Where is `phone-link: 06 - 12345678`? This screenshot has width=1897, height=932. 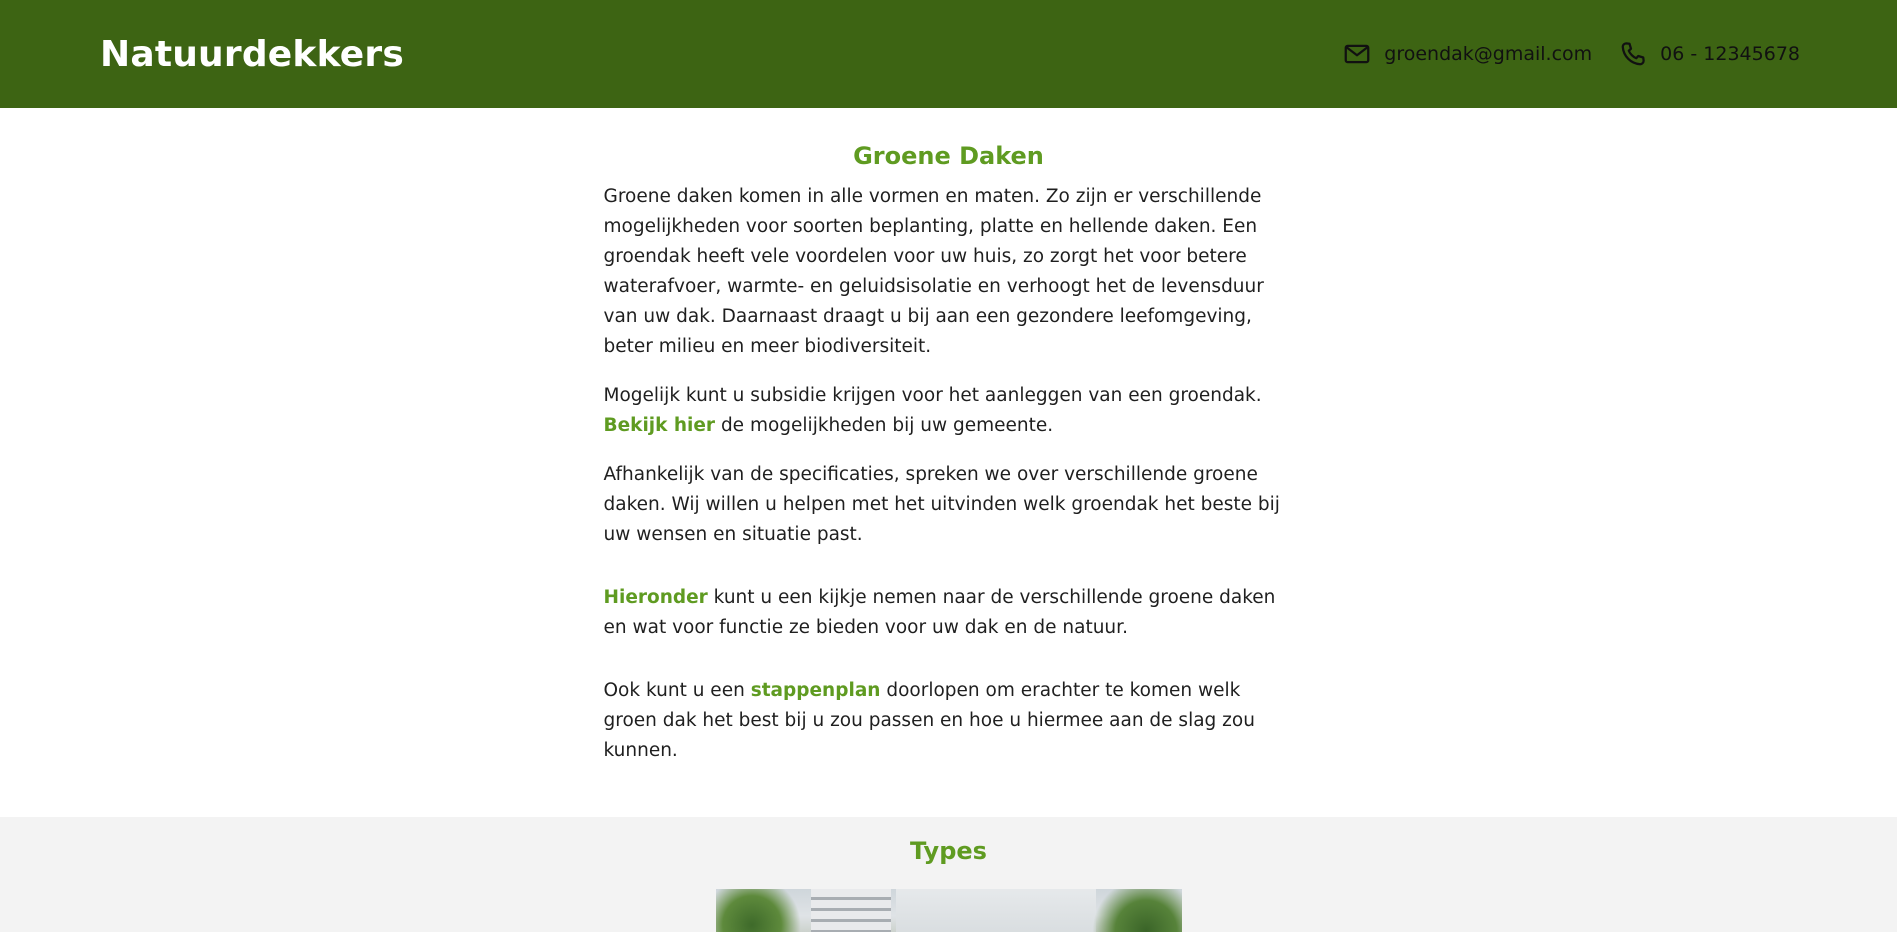
phone-link: 06 - 12345678 is located at coordinates (1709, 54).